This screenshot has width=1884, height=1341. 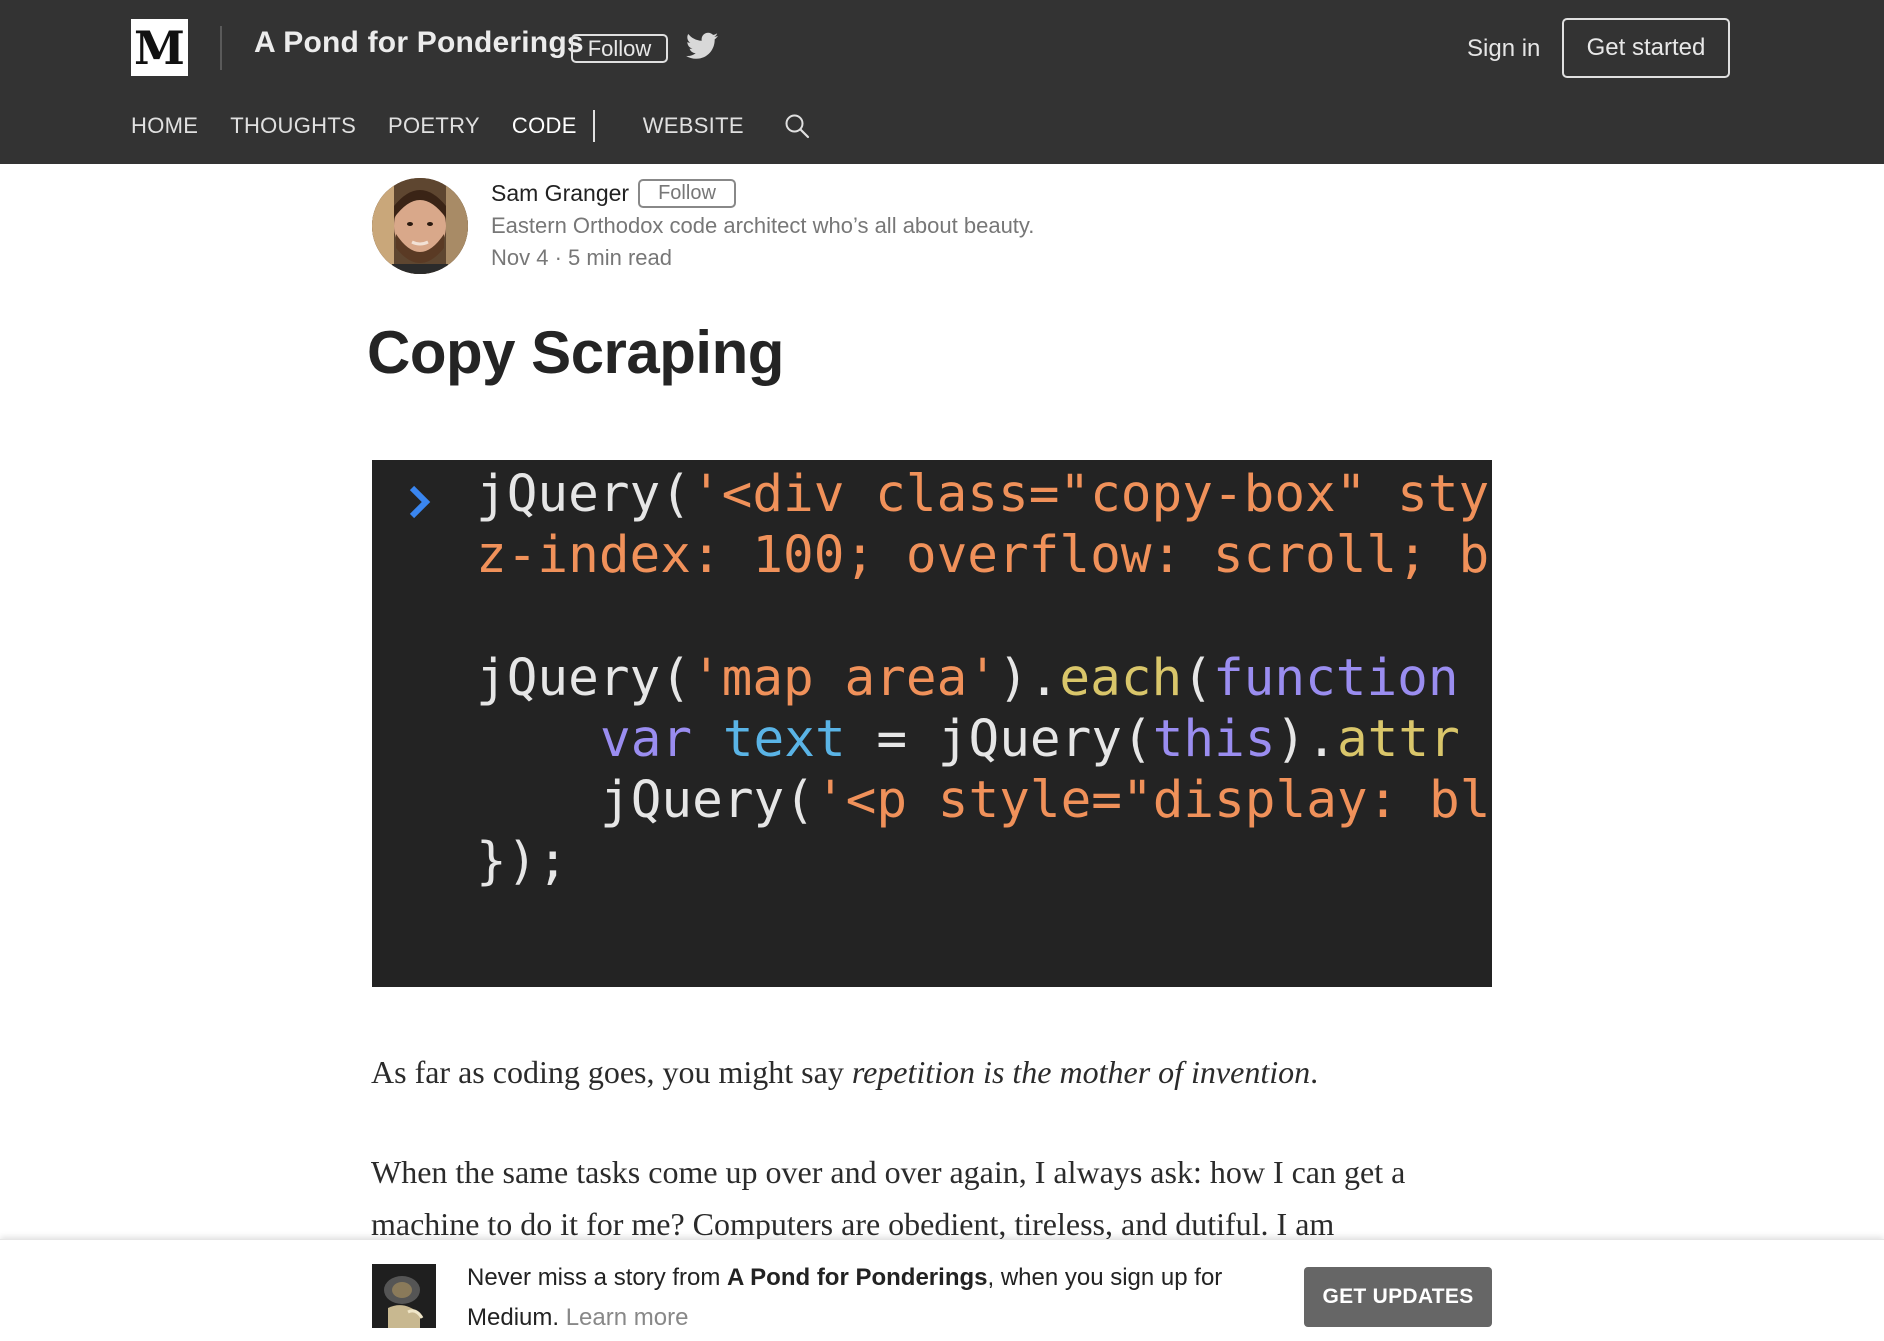 What do you see at coordinates (797, 126) in the screenshot?
I see `search-icon` at bounding box center [797, 126].